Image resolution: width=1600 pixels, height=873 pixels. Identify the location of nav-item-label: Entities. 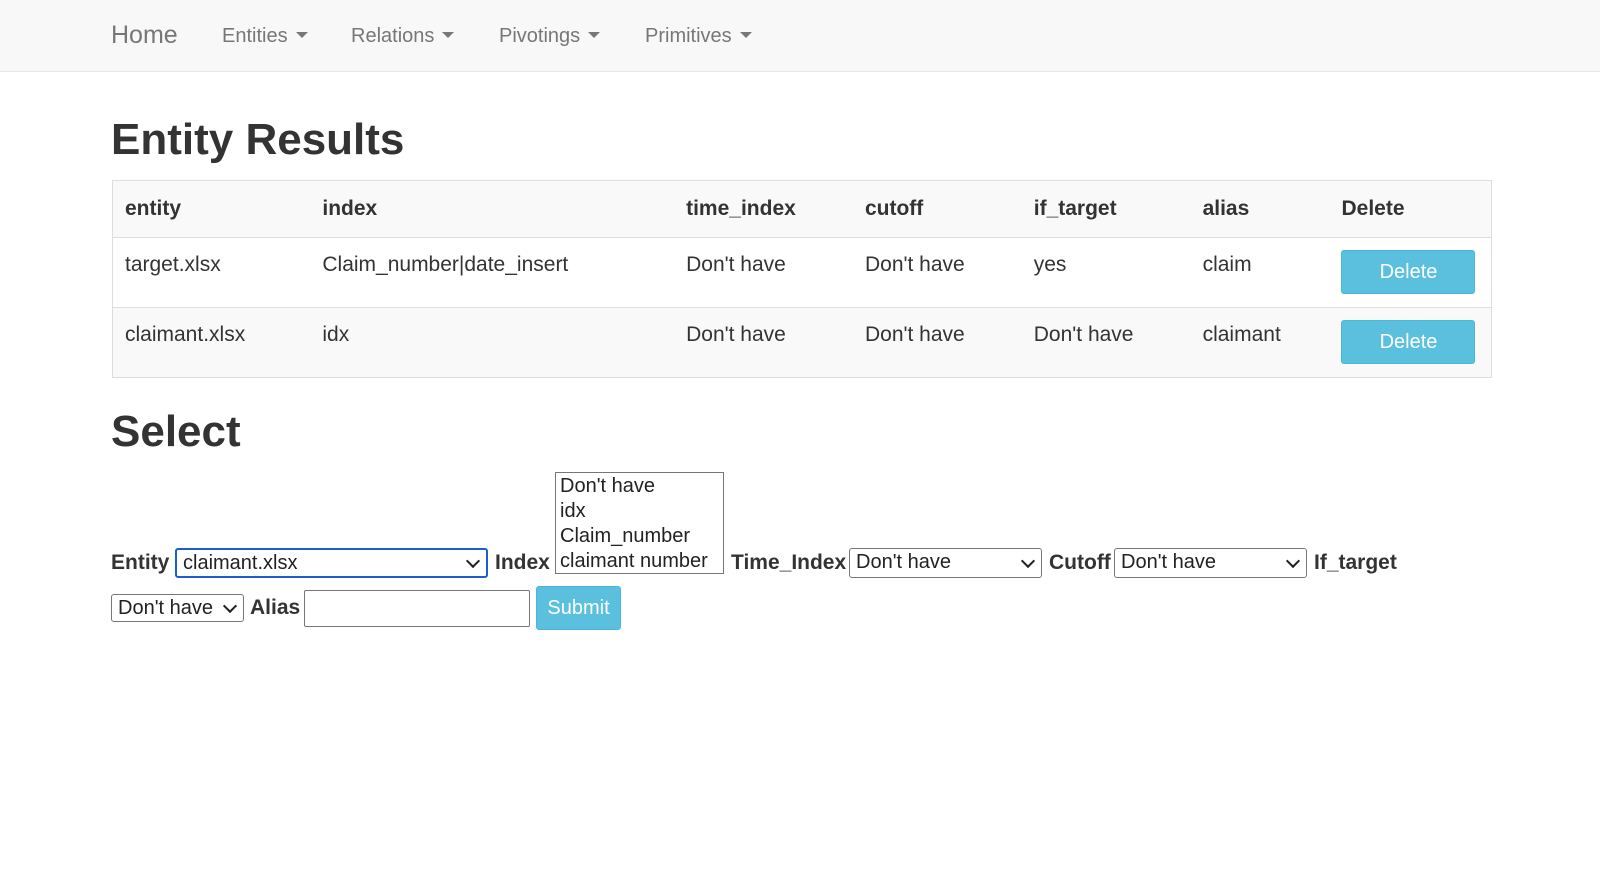
(255, 36).